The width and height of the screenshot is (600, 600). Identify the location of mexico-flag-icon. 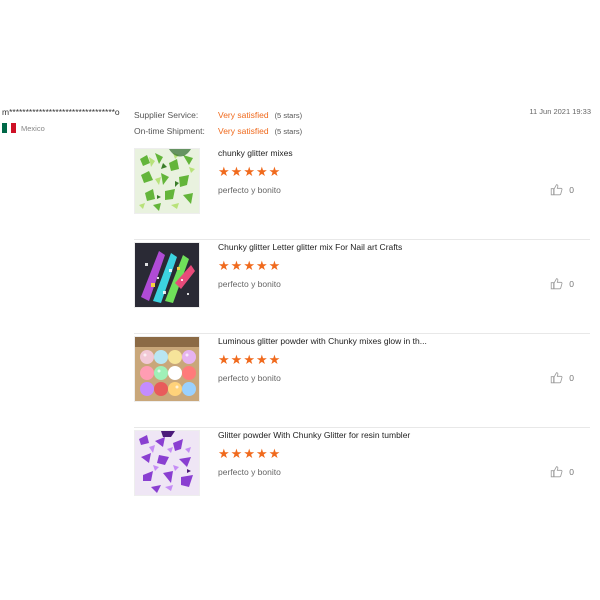
(9, 128).